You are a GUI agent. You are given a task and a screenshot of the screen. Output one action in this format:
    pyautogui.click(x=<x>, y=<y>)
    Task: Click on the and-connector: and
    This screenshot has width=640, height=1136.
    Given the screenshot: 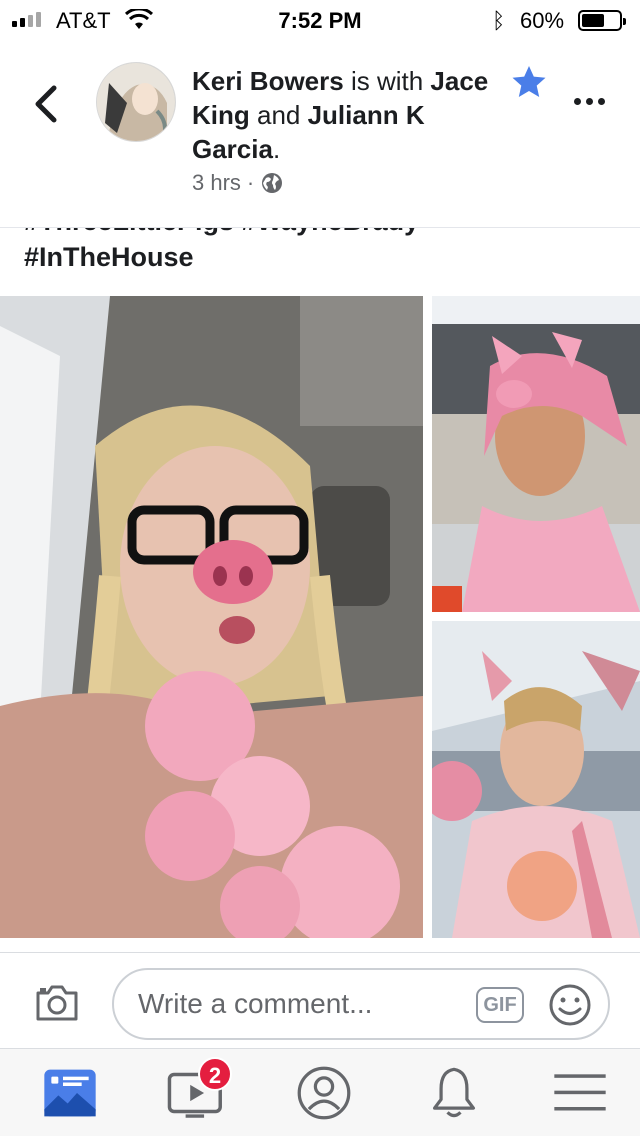 What is the action you would take?
    pyautogui.click(x=278, y=115)
    